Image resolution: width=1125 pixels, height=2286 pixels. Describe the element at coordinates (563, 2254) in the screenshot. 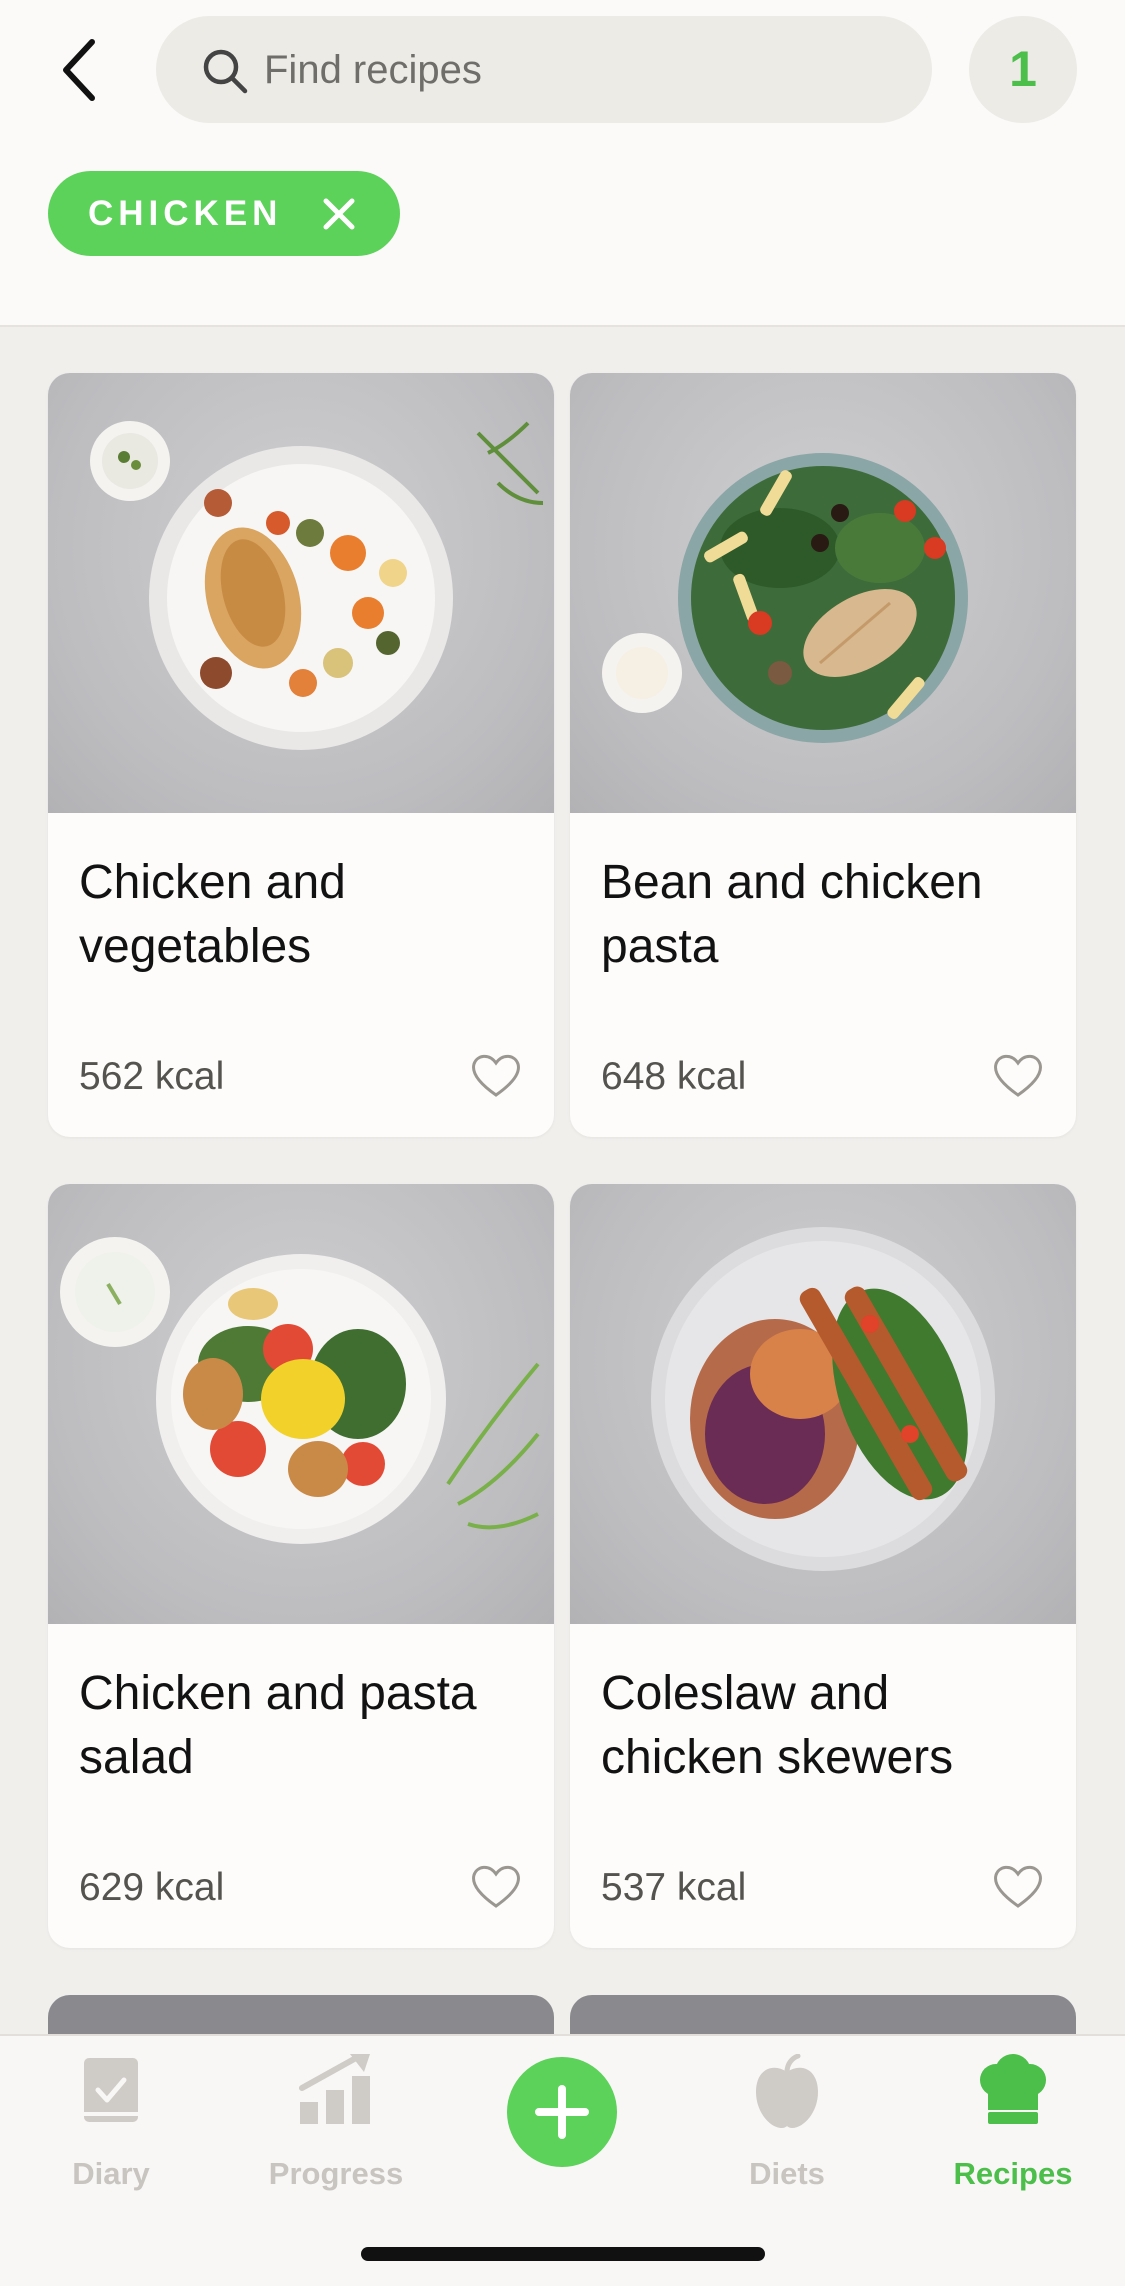

I see `home-indicator` at that location.